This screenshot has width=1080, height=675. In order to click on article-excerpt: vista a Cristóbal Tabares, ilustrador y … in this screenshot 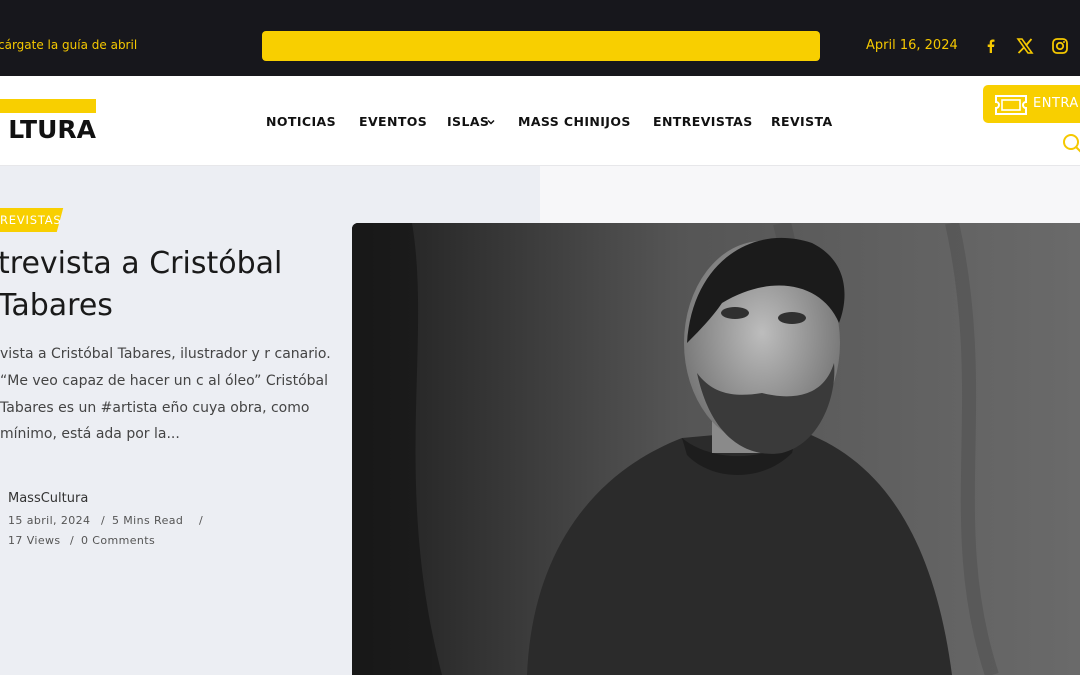, I will do `click(165, 394)`.